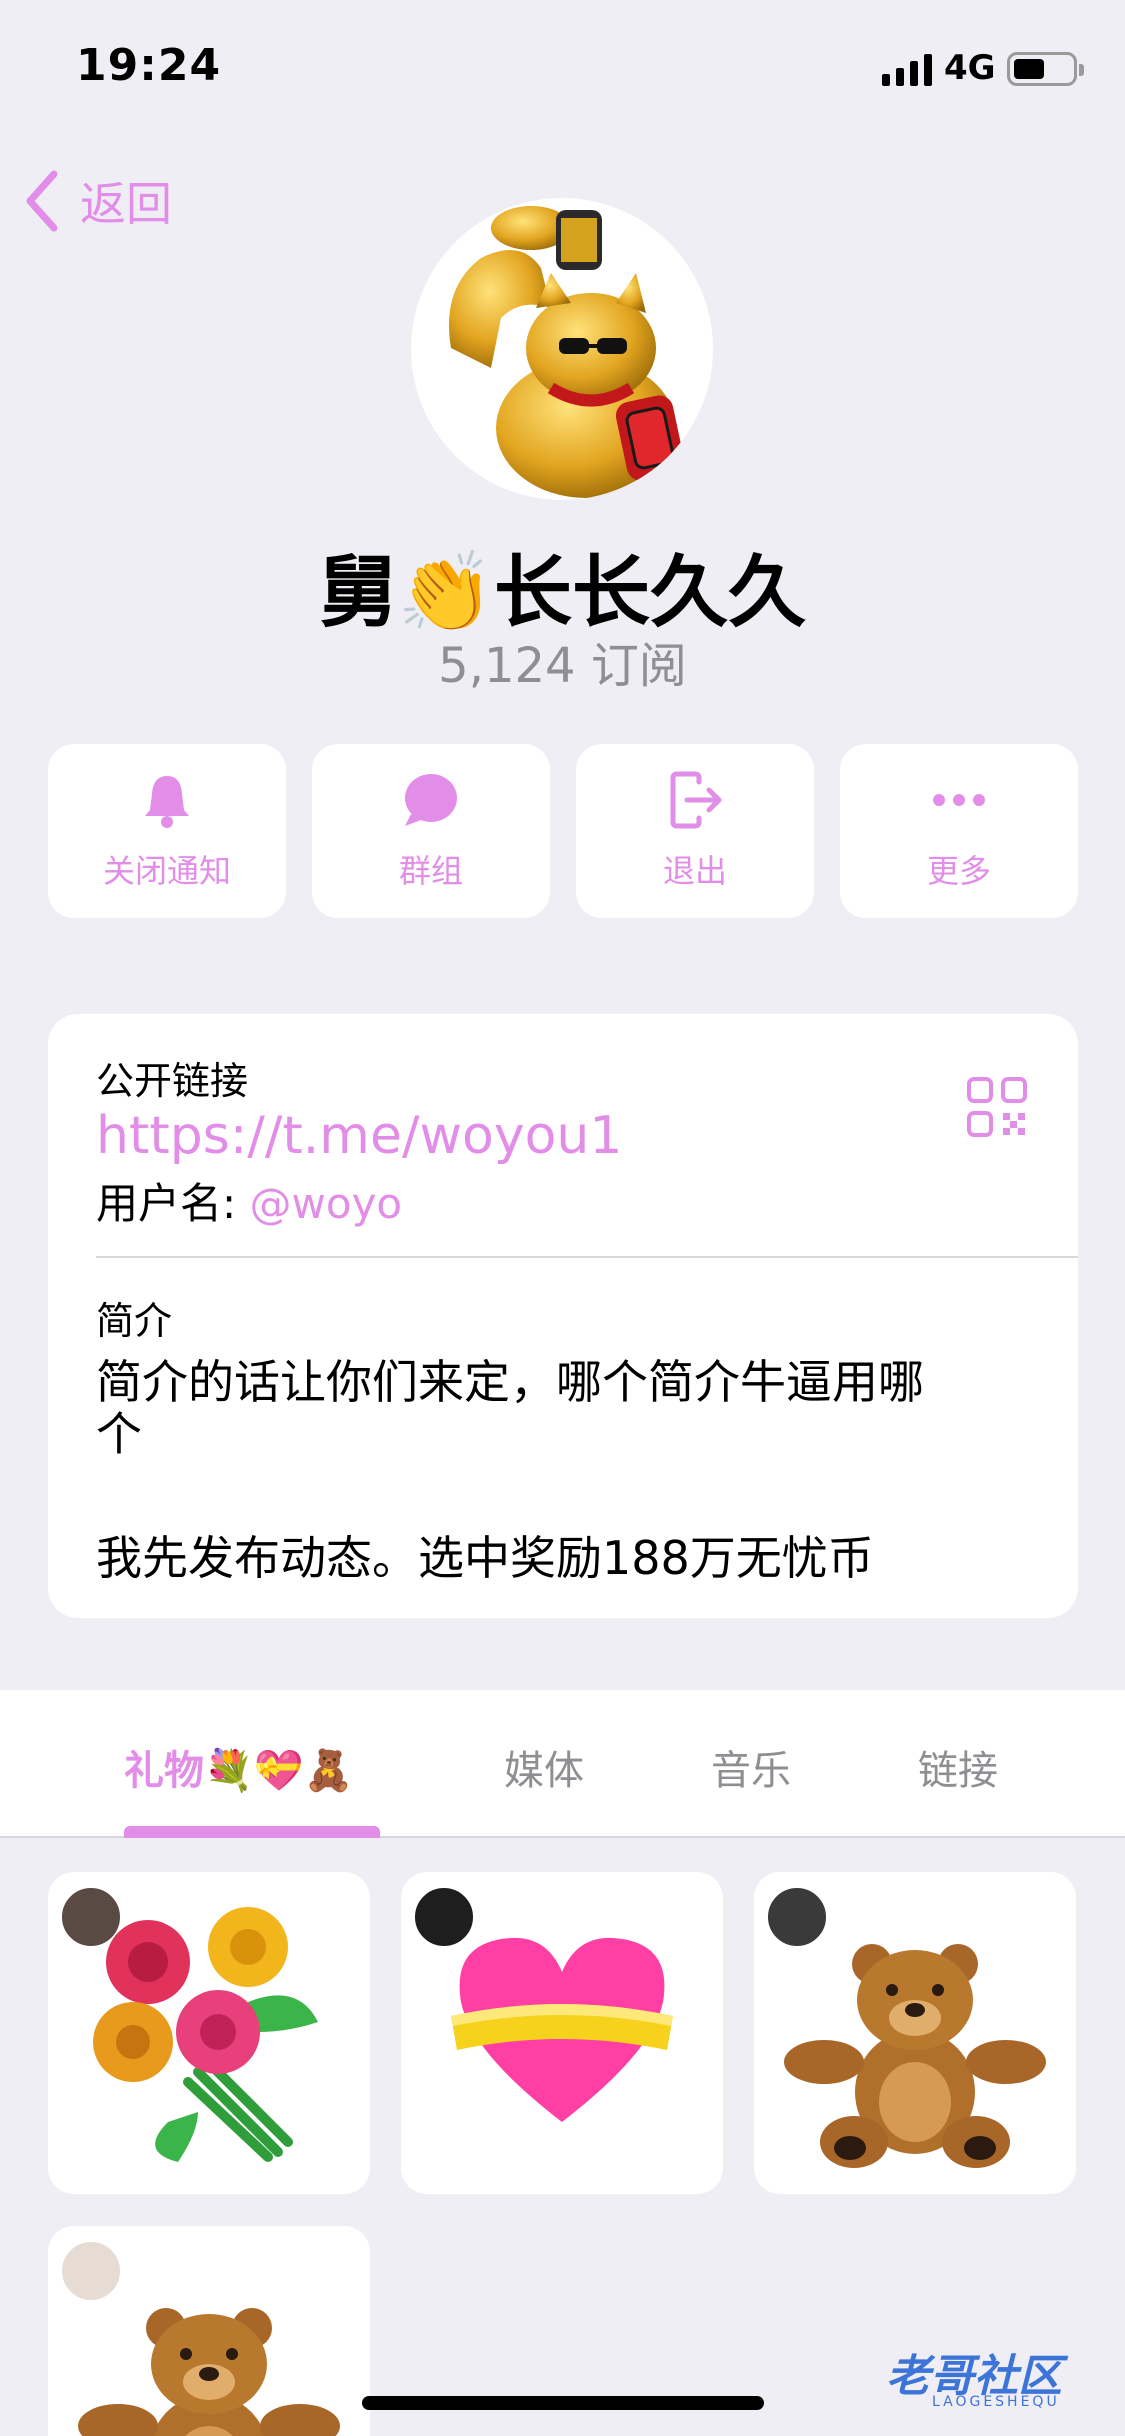 This screenshot has width=1125, height=2436. Describe the element at coordinates (149, 65) in the screenshot. I see `status-time: 19:24` at that location.